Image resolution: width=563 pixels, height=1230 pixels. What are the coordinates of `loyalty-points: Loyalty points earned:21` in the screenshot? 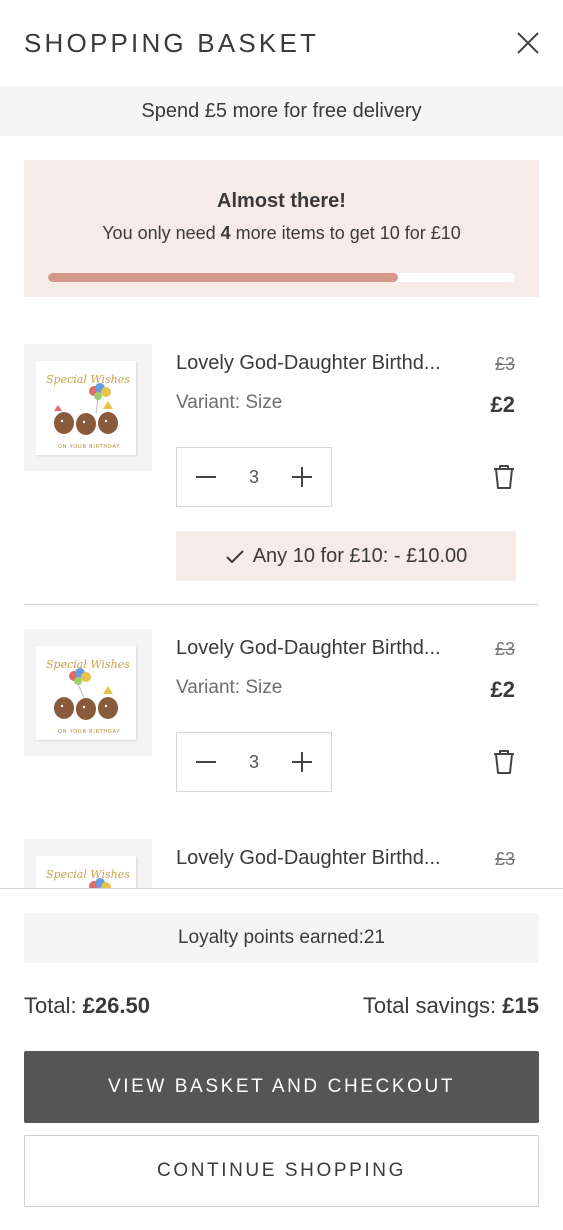 It's located at (281, 938).